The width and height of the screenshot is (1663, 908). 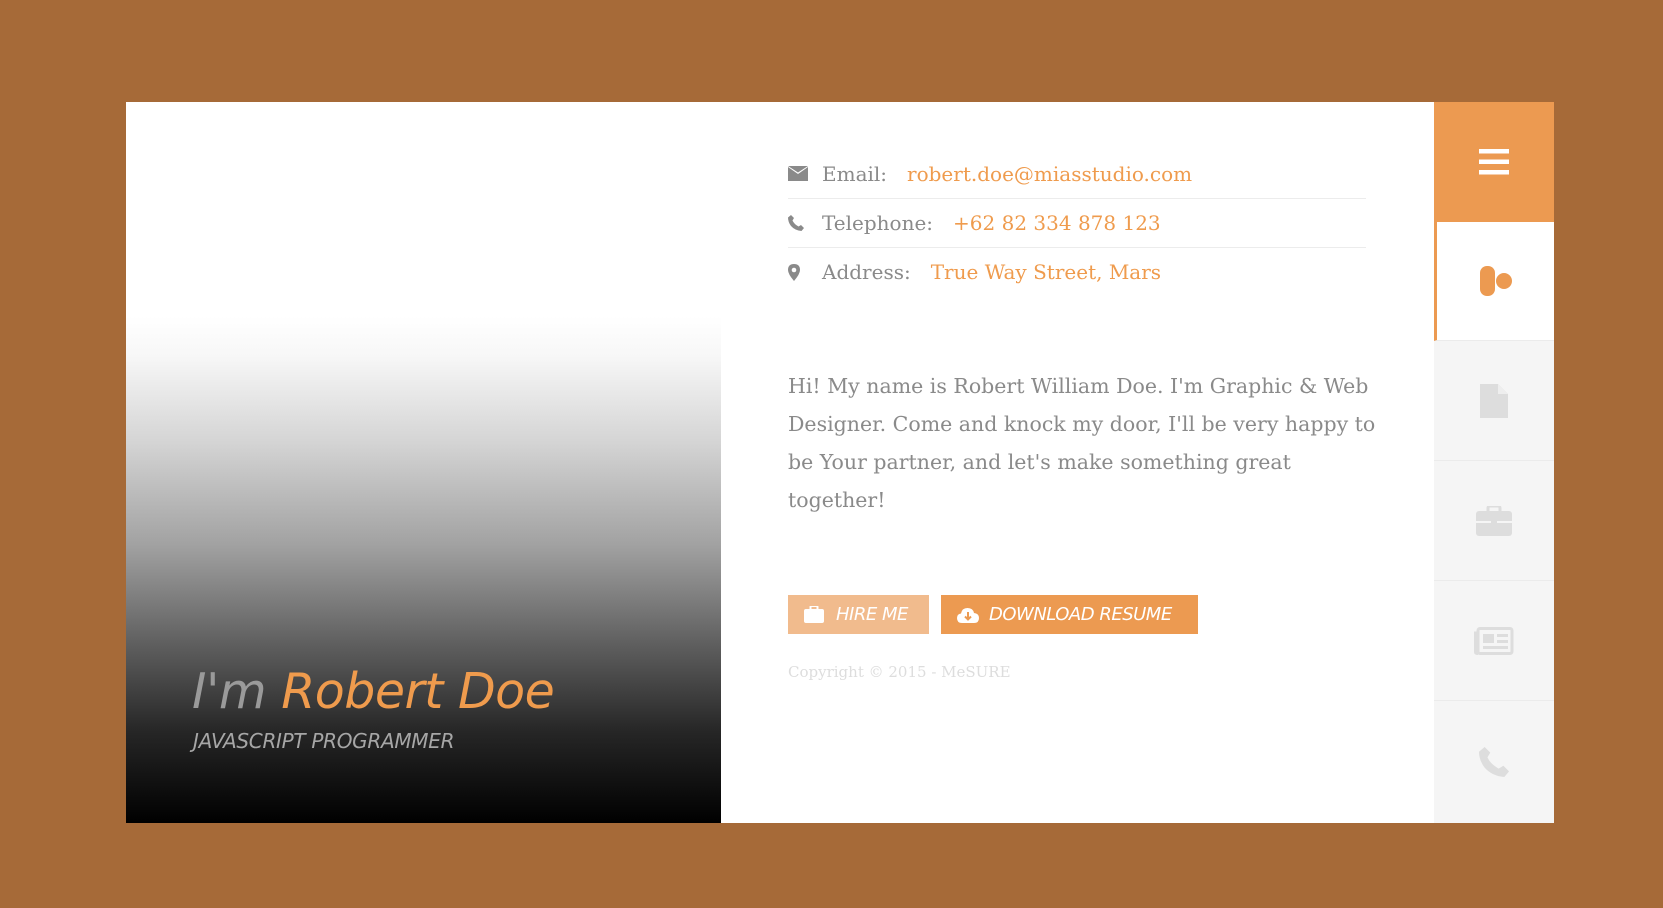 What do you see at coordinates (878, 223) in the screenshot?
I see `contact-label: Telephone:` at bounding box center [878, 223].